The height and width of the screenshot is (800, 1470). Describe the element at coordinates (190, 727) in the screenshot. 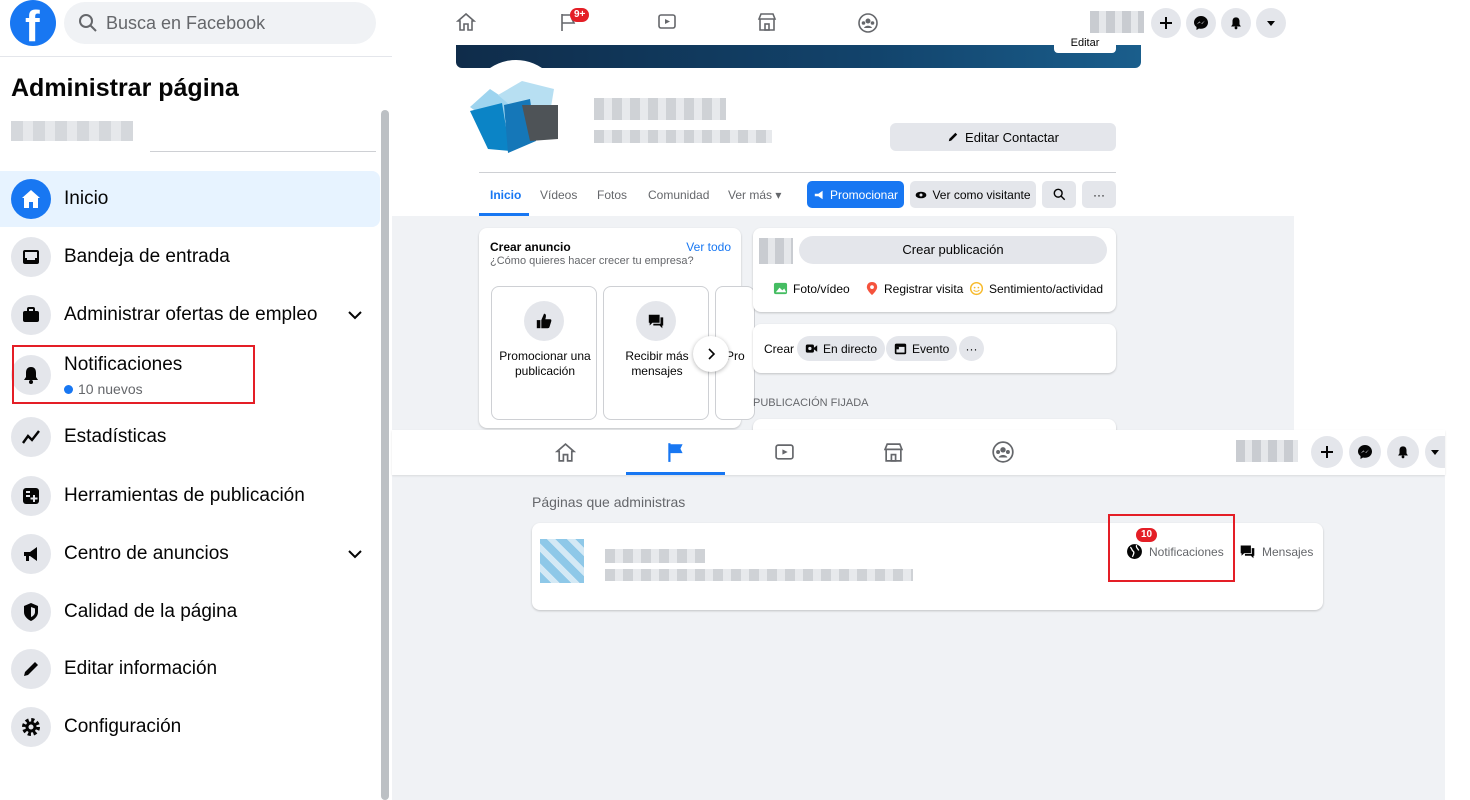

I see `sidebar-item-settings: Configuración` at that location.